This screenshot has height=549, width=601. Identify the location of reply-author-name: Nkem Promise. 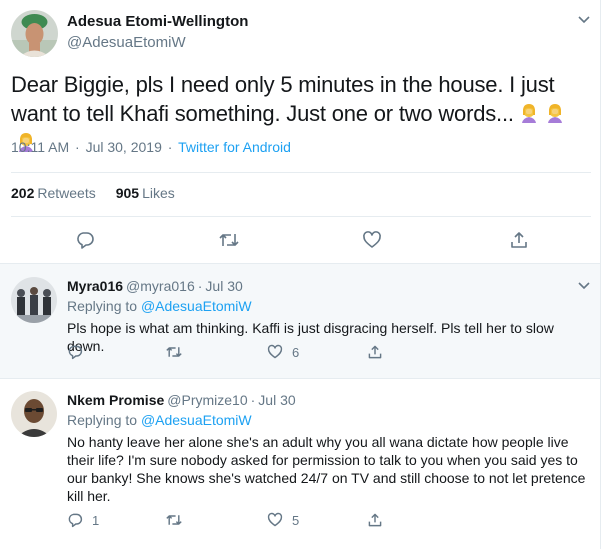
(115, 400).